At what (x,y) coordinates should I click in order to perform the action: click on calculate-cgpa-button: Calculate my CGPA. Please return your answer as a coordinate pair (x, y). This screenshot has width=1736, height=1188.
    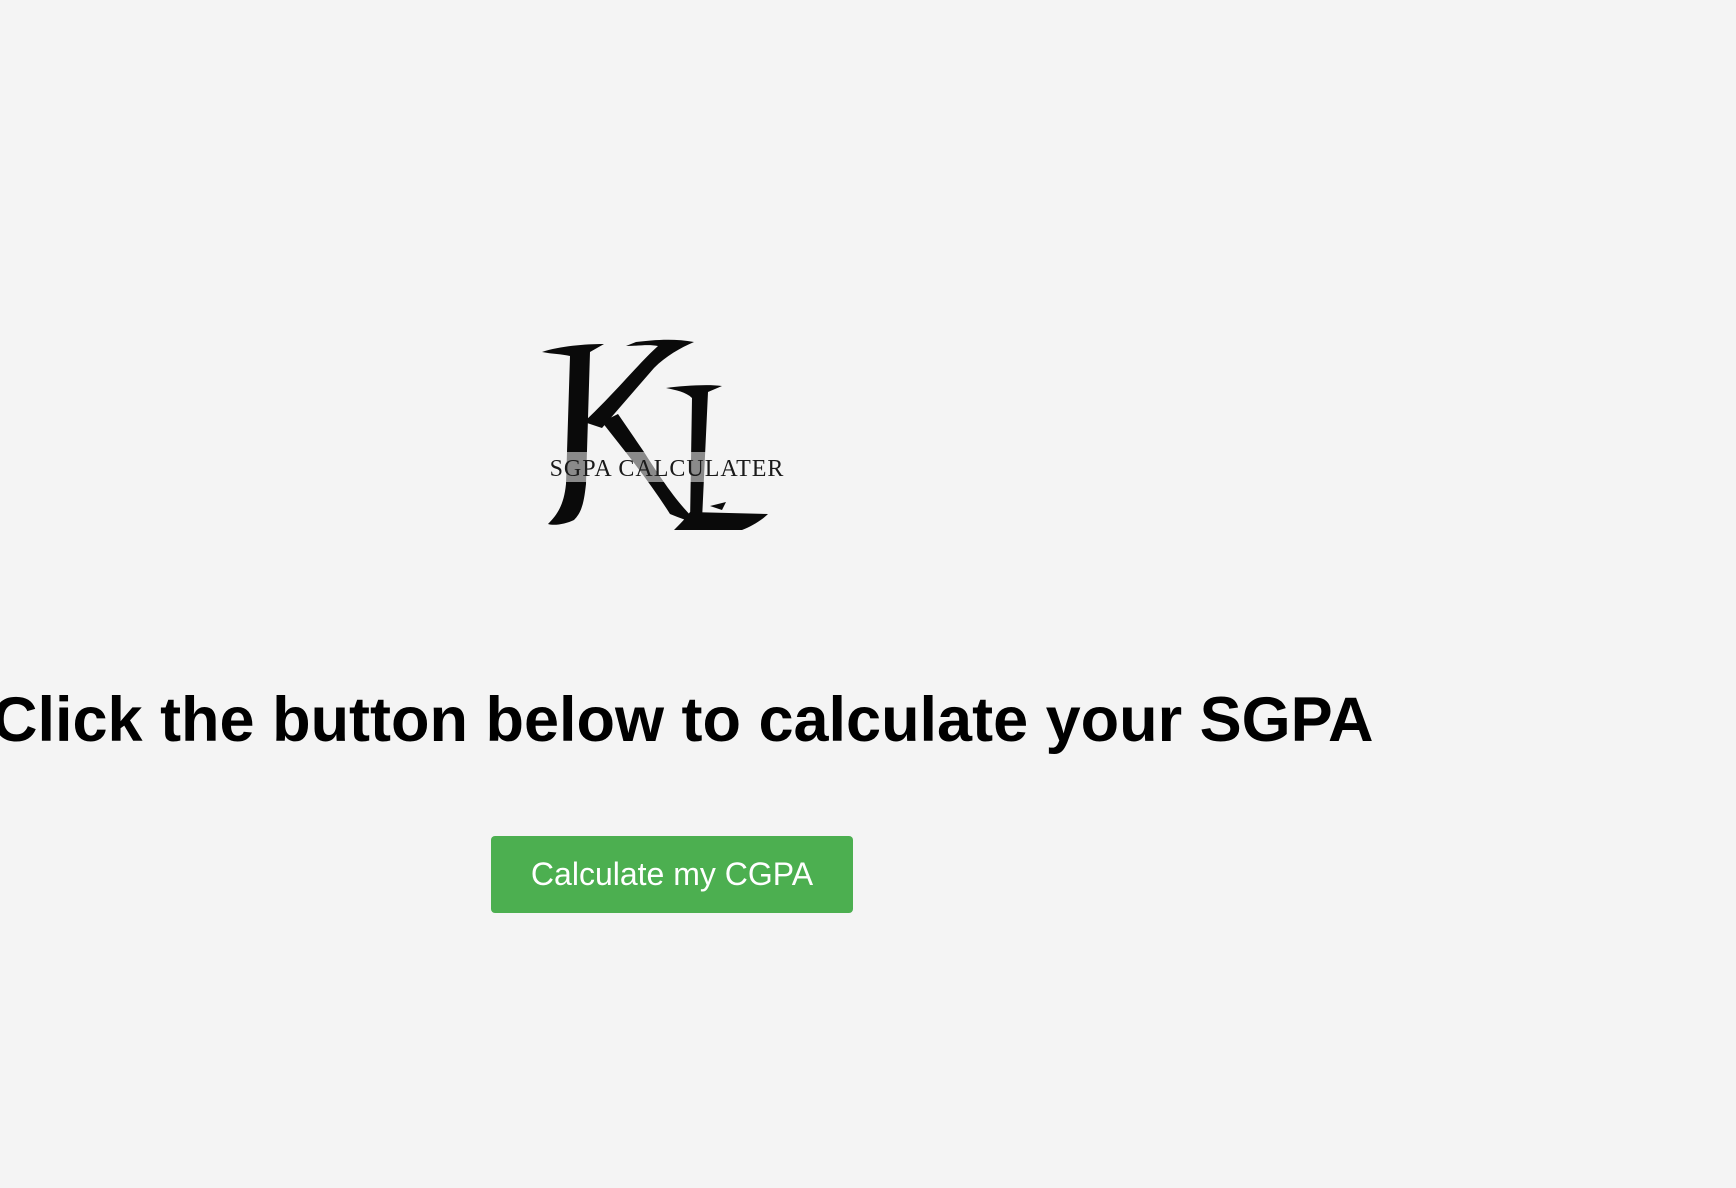
    Looking at the image, I should click on (672, 874).